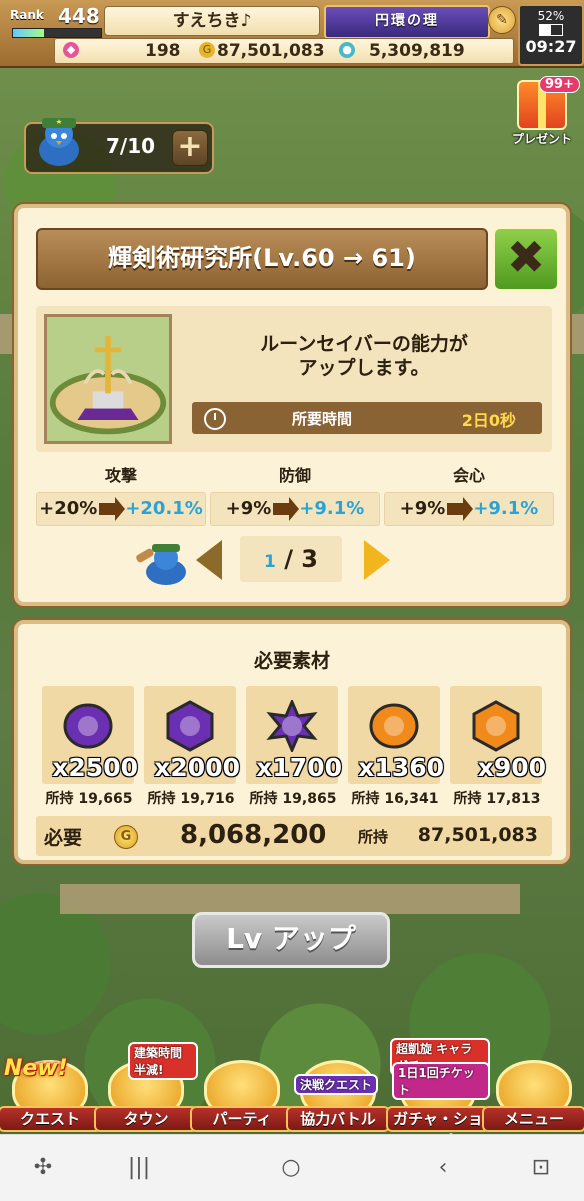 The image size is (584, 1201). I want to click on system-nav-bar: ✣ ||| ○ ‹ ⊡, so click(292, 1167).